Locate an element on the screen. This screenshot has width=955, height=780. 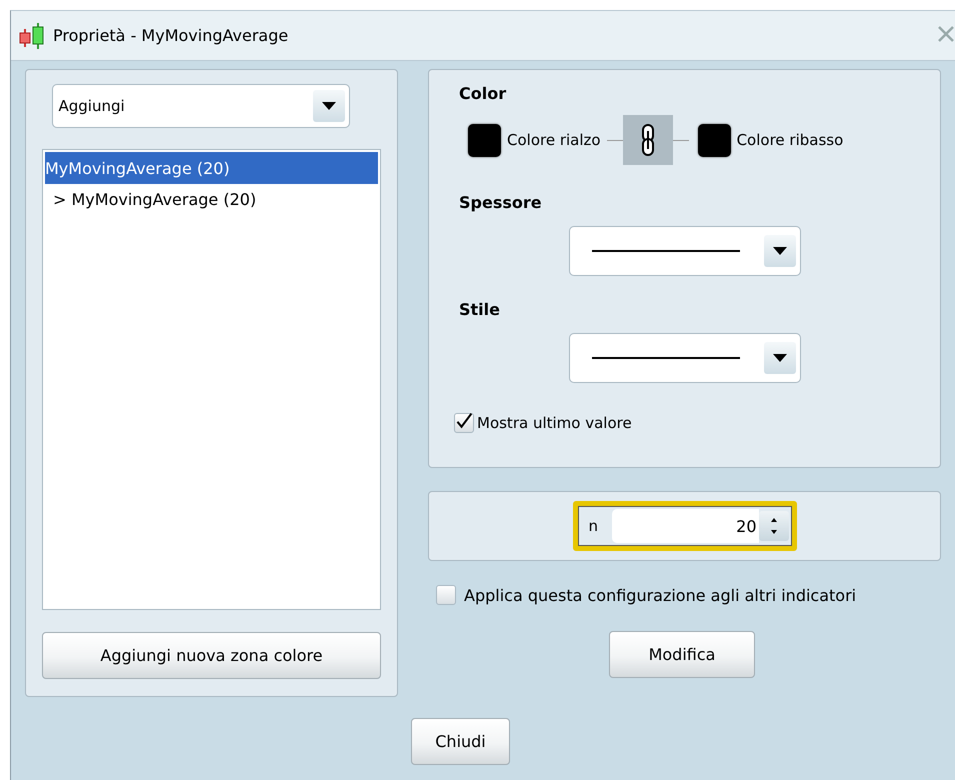
list-item: > MyMovingAverage (20) is located at coordinates (211, 199).